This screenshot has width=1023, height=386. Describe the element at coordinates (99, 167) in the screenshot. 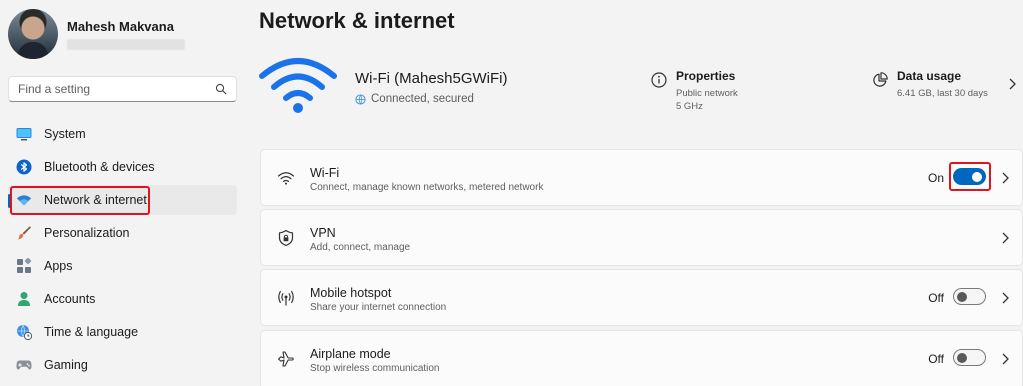

I see `sidebar-item-label: Bluetooth & devices` at that location.